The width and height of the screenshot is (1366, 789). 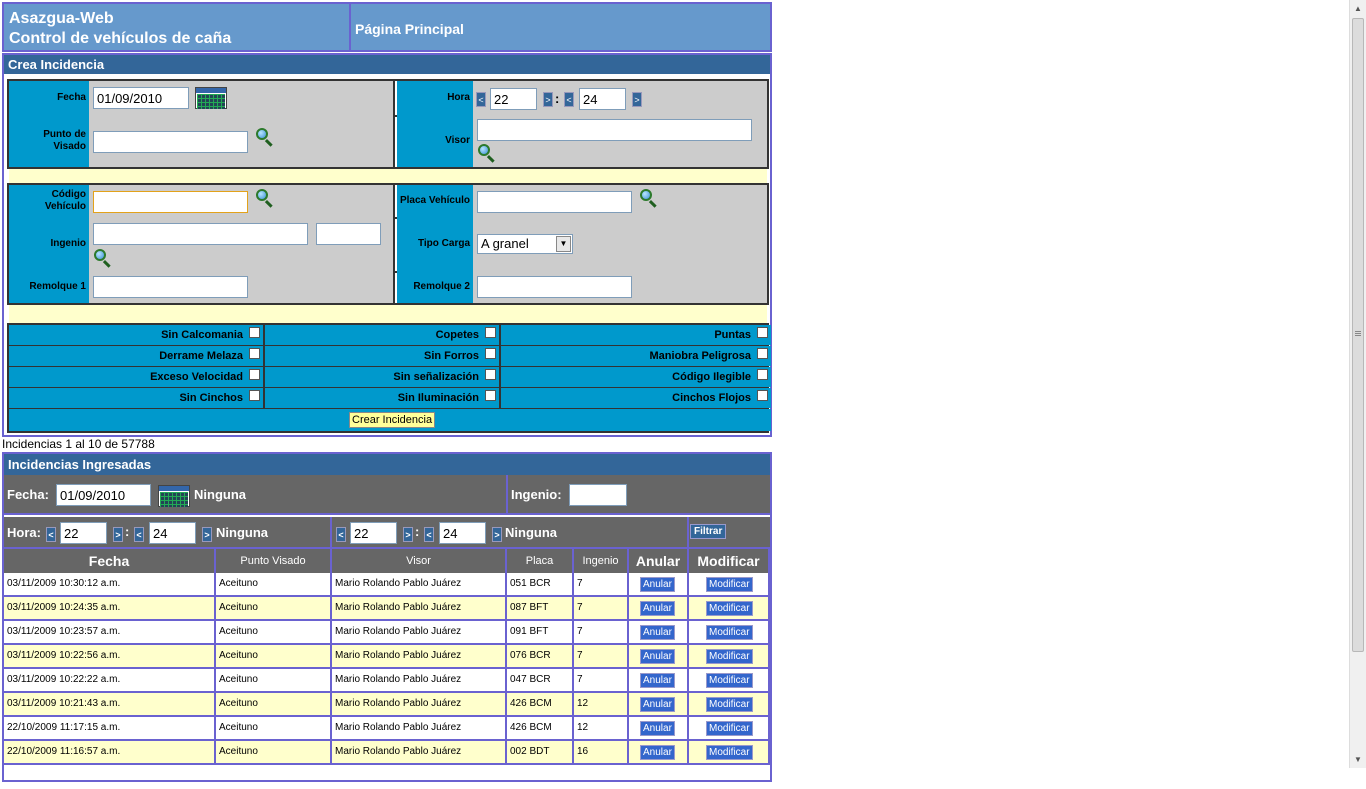 I want to click on ingenio-input, so click(x=200, y=234).